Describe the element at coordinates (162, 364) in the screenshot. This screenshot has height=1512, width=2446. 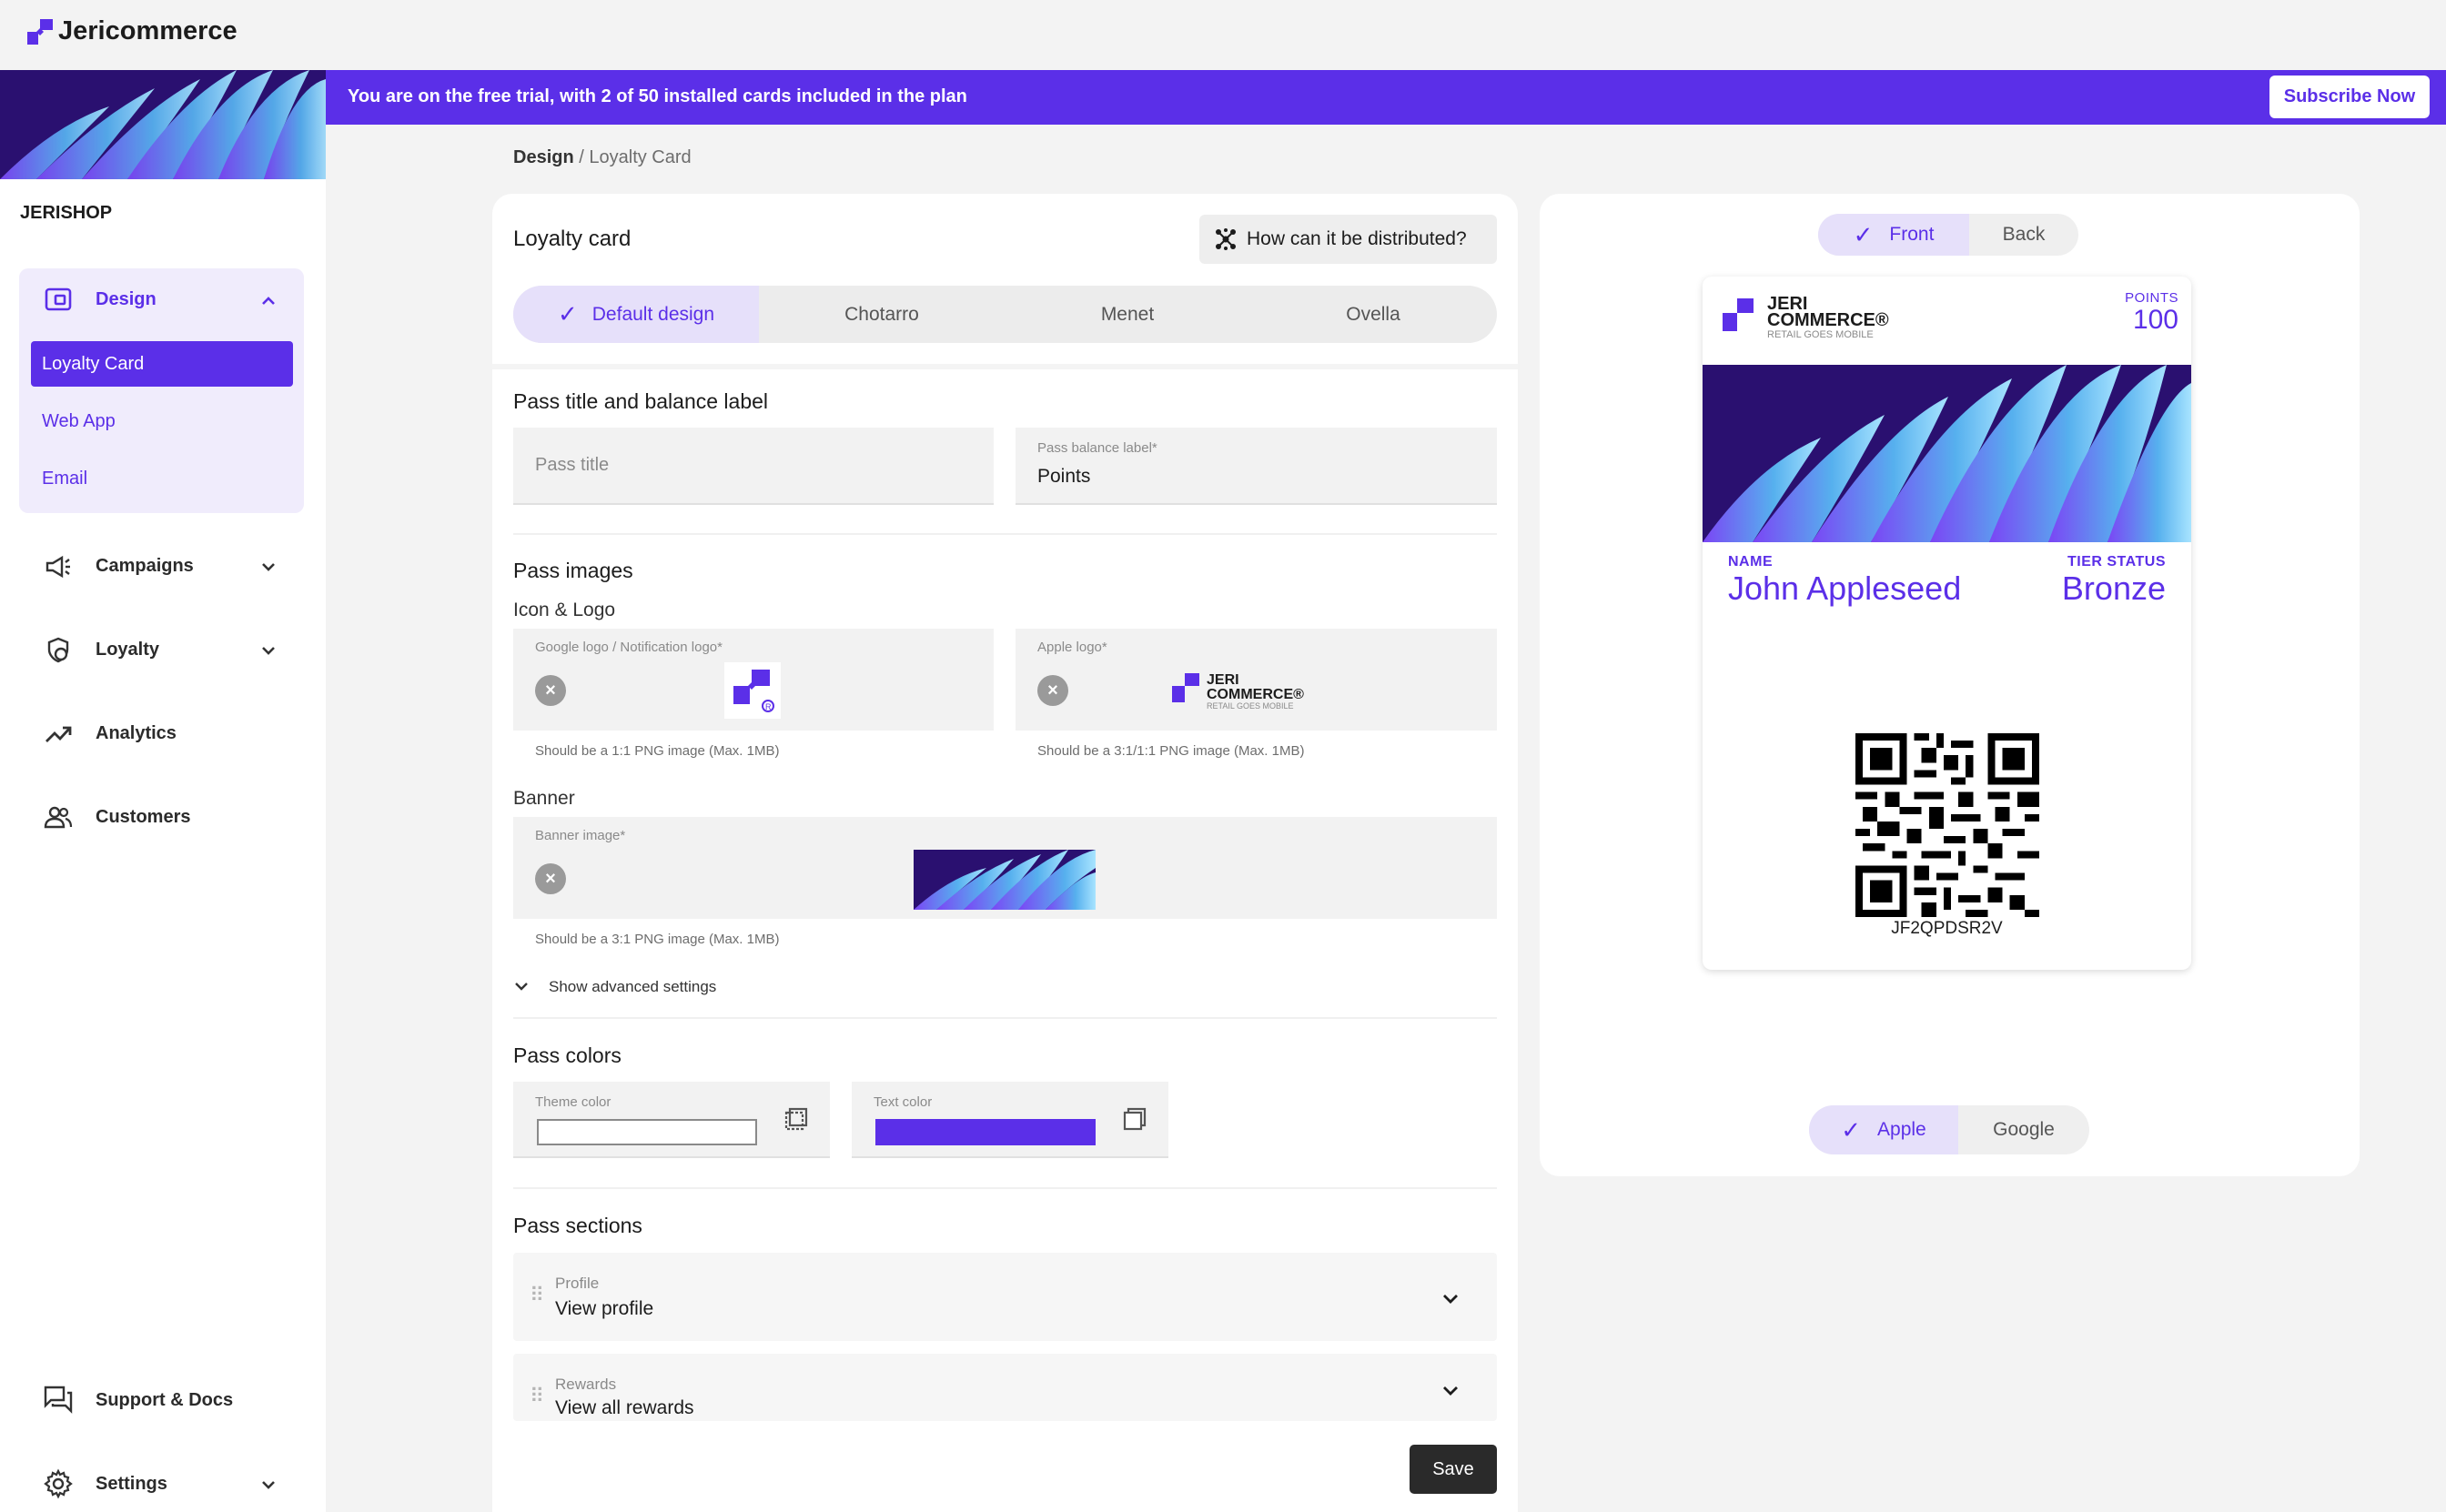
I see `nav-loyalty-card: Loyalty Card` at that location.